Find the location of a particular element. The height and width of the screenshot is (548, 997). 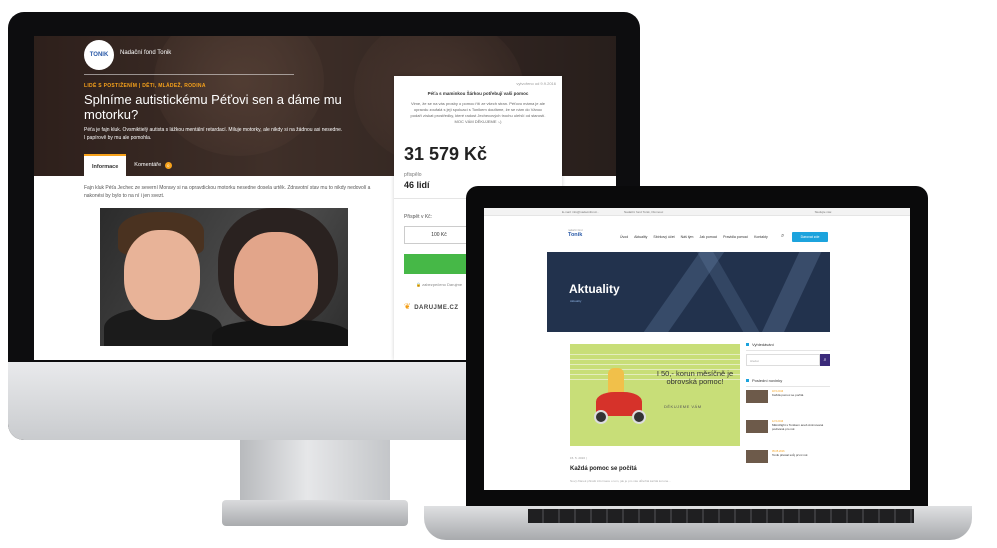

panel-date: vytvořeno od 9.9.2016 is located at coordinates (536, 83).